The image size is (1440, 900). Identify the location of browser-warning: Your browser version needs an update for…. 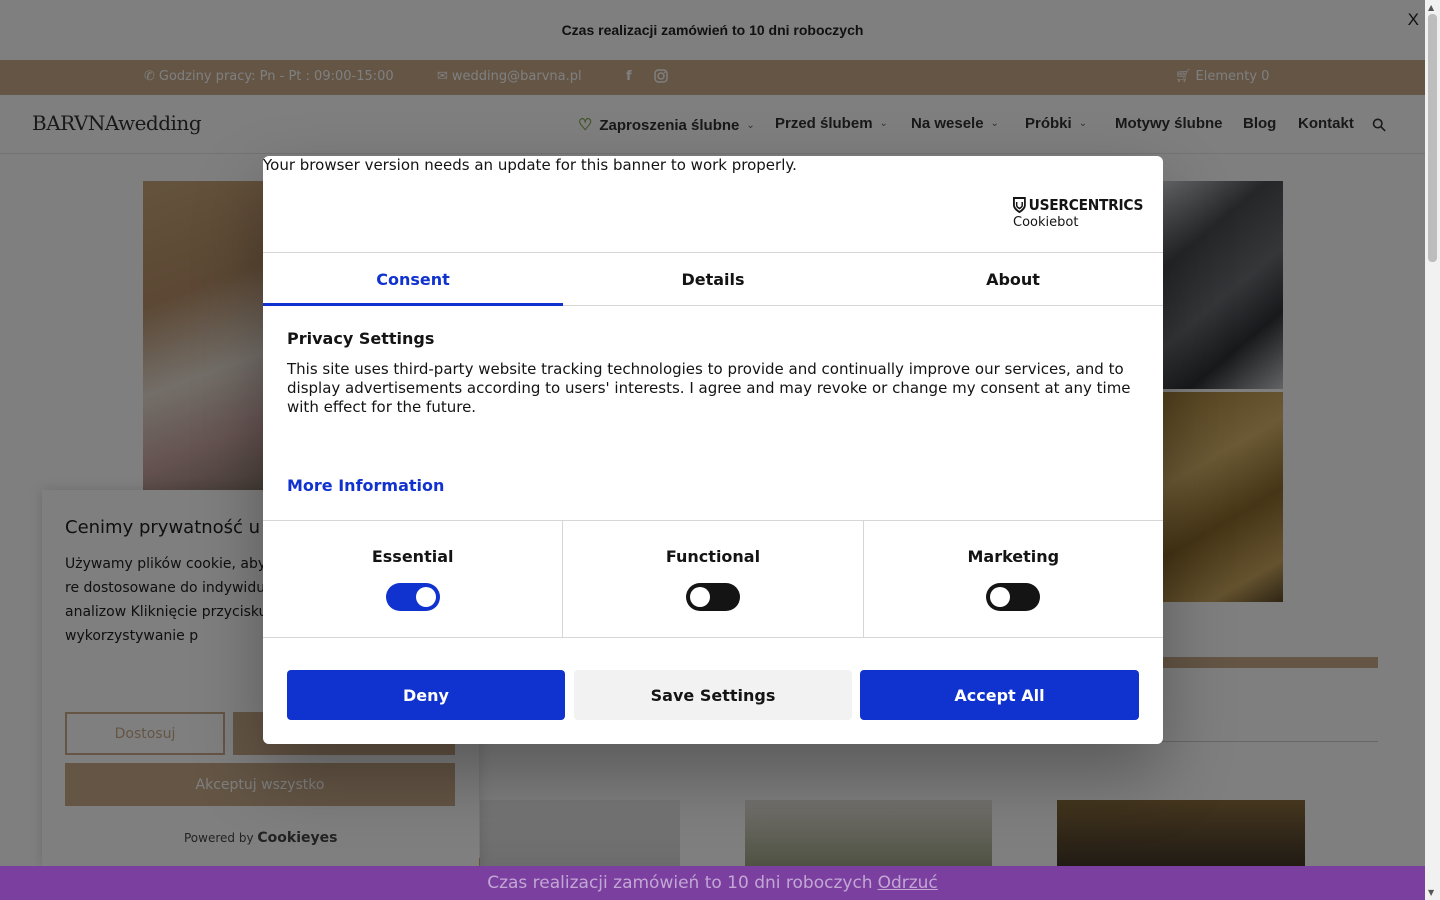
(530, 165).